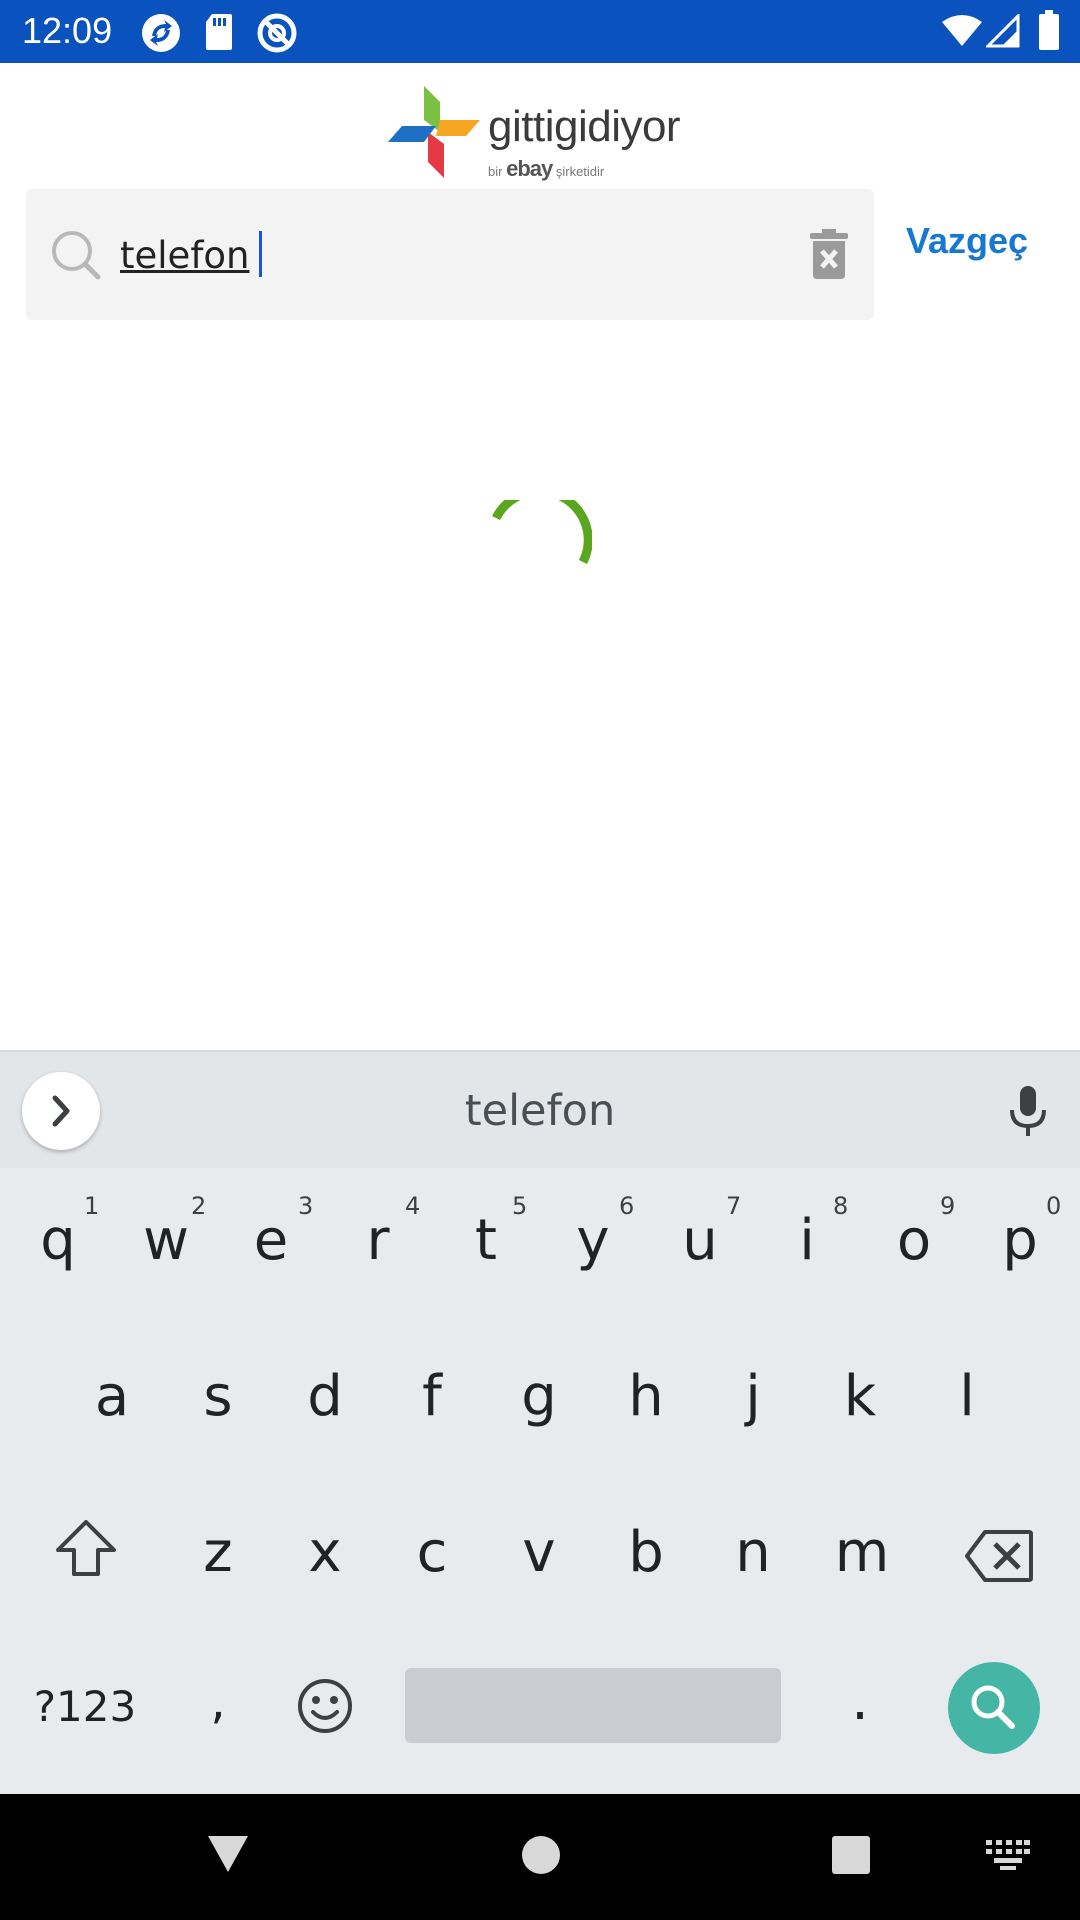 Image resolution: width=1080 pixels, height=1920 pixels. I want to click on key-x: x, so click(325, 1552).